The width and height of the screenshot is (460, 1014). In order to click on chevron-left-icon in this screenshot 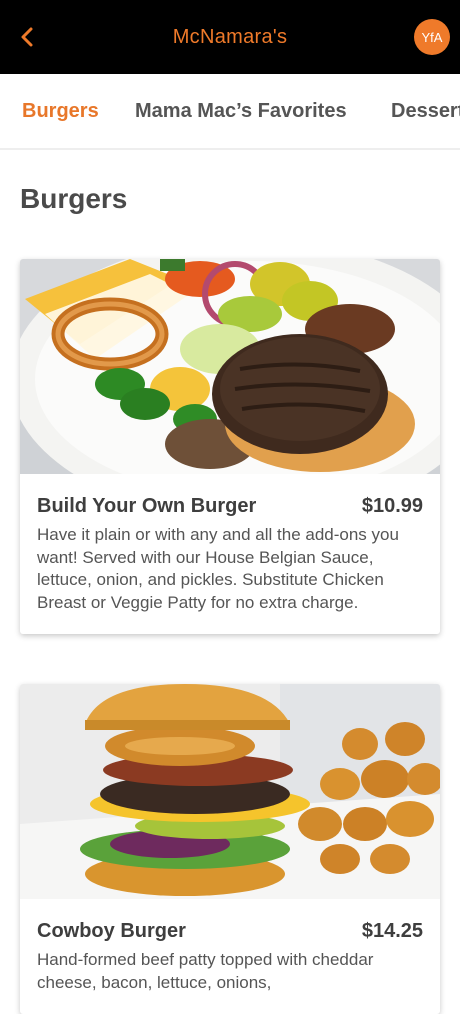, I will do `click(27, 37)`.